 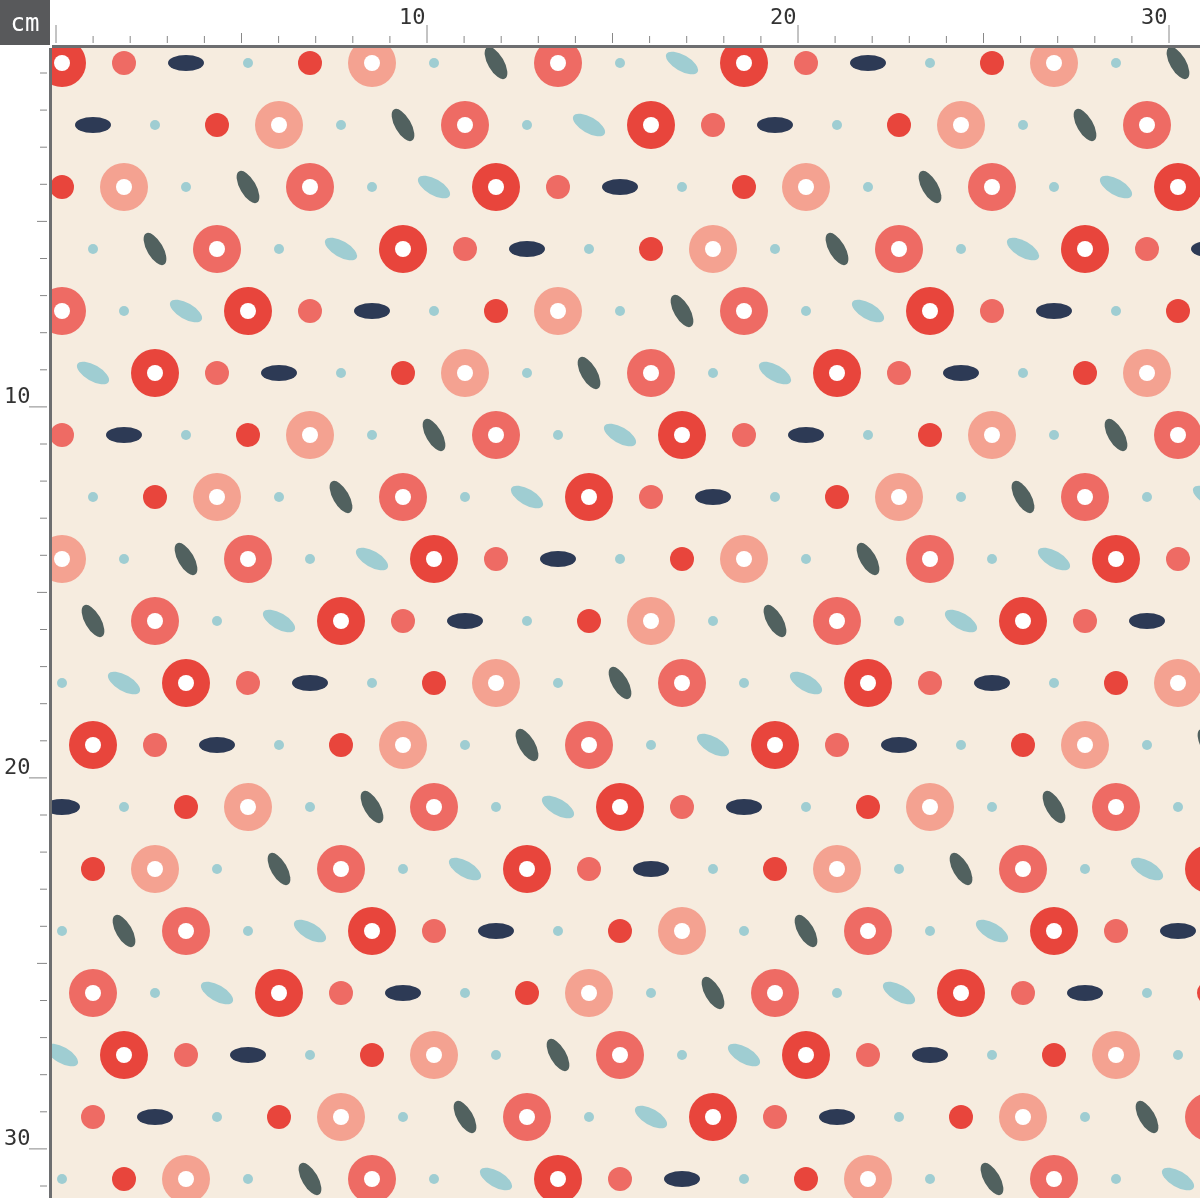 I want to click on unit-label: cm, so click(x=25, y=22).